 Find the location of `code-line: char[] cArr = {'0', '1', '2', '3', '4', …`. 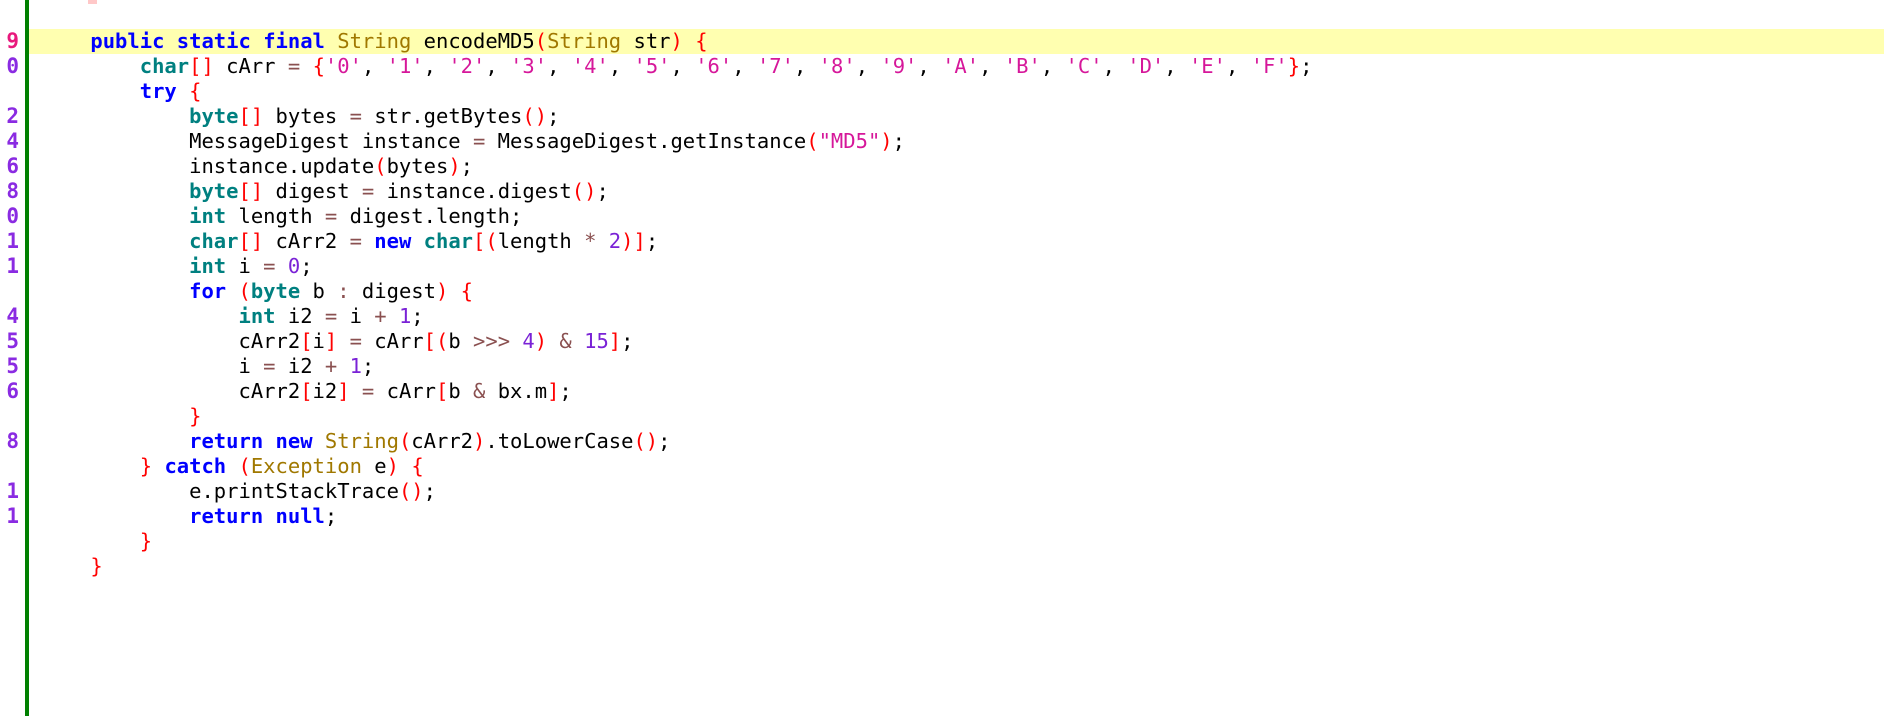

code-line: char[] cArr = {'0', '1', '2', '3', '4', … is located at coordinates (956, 66).